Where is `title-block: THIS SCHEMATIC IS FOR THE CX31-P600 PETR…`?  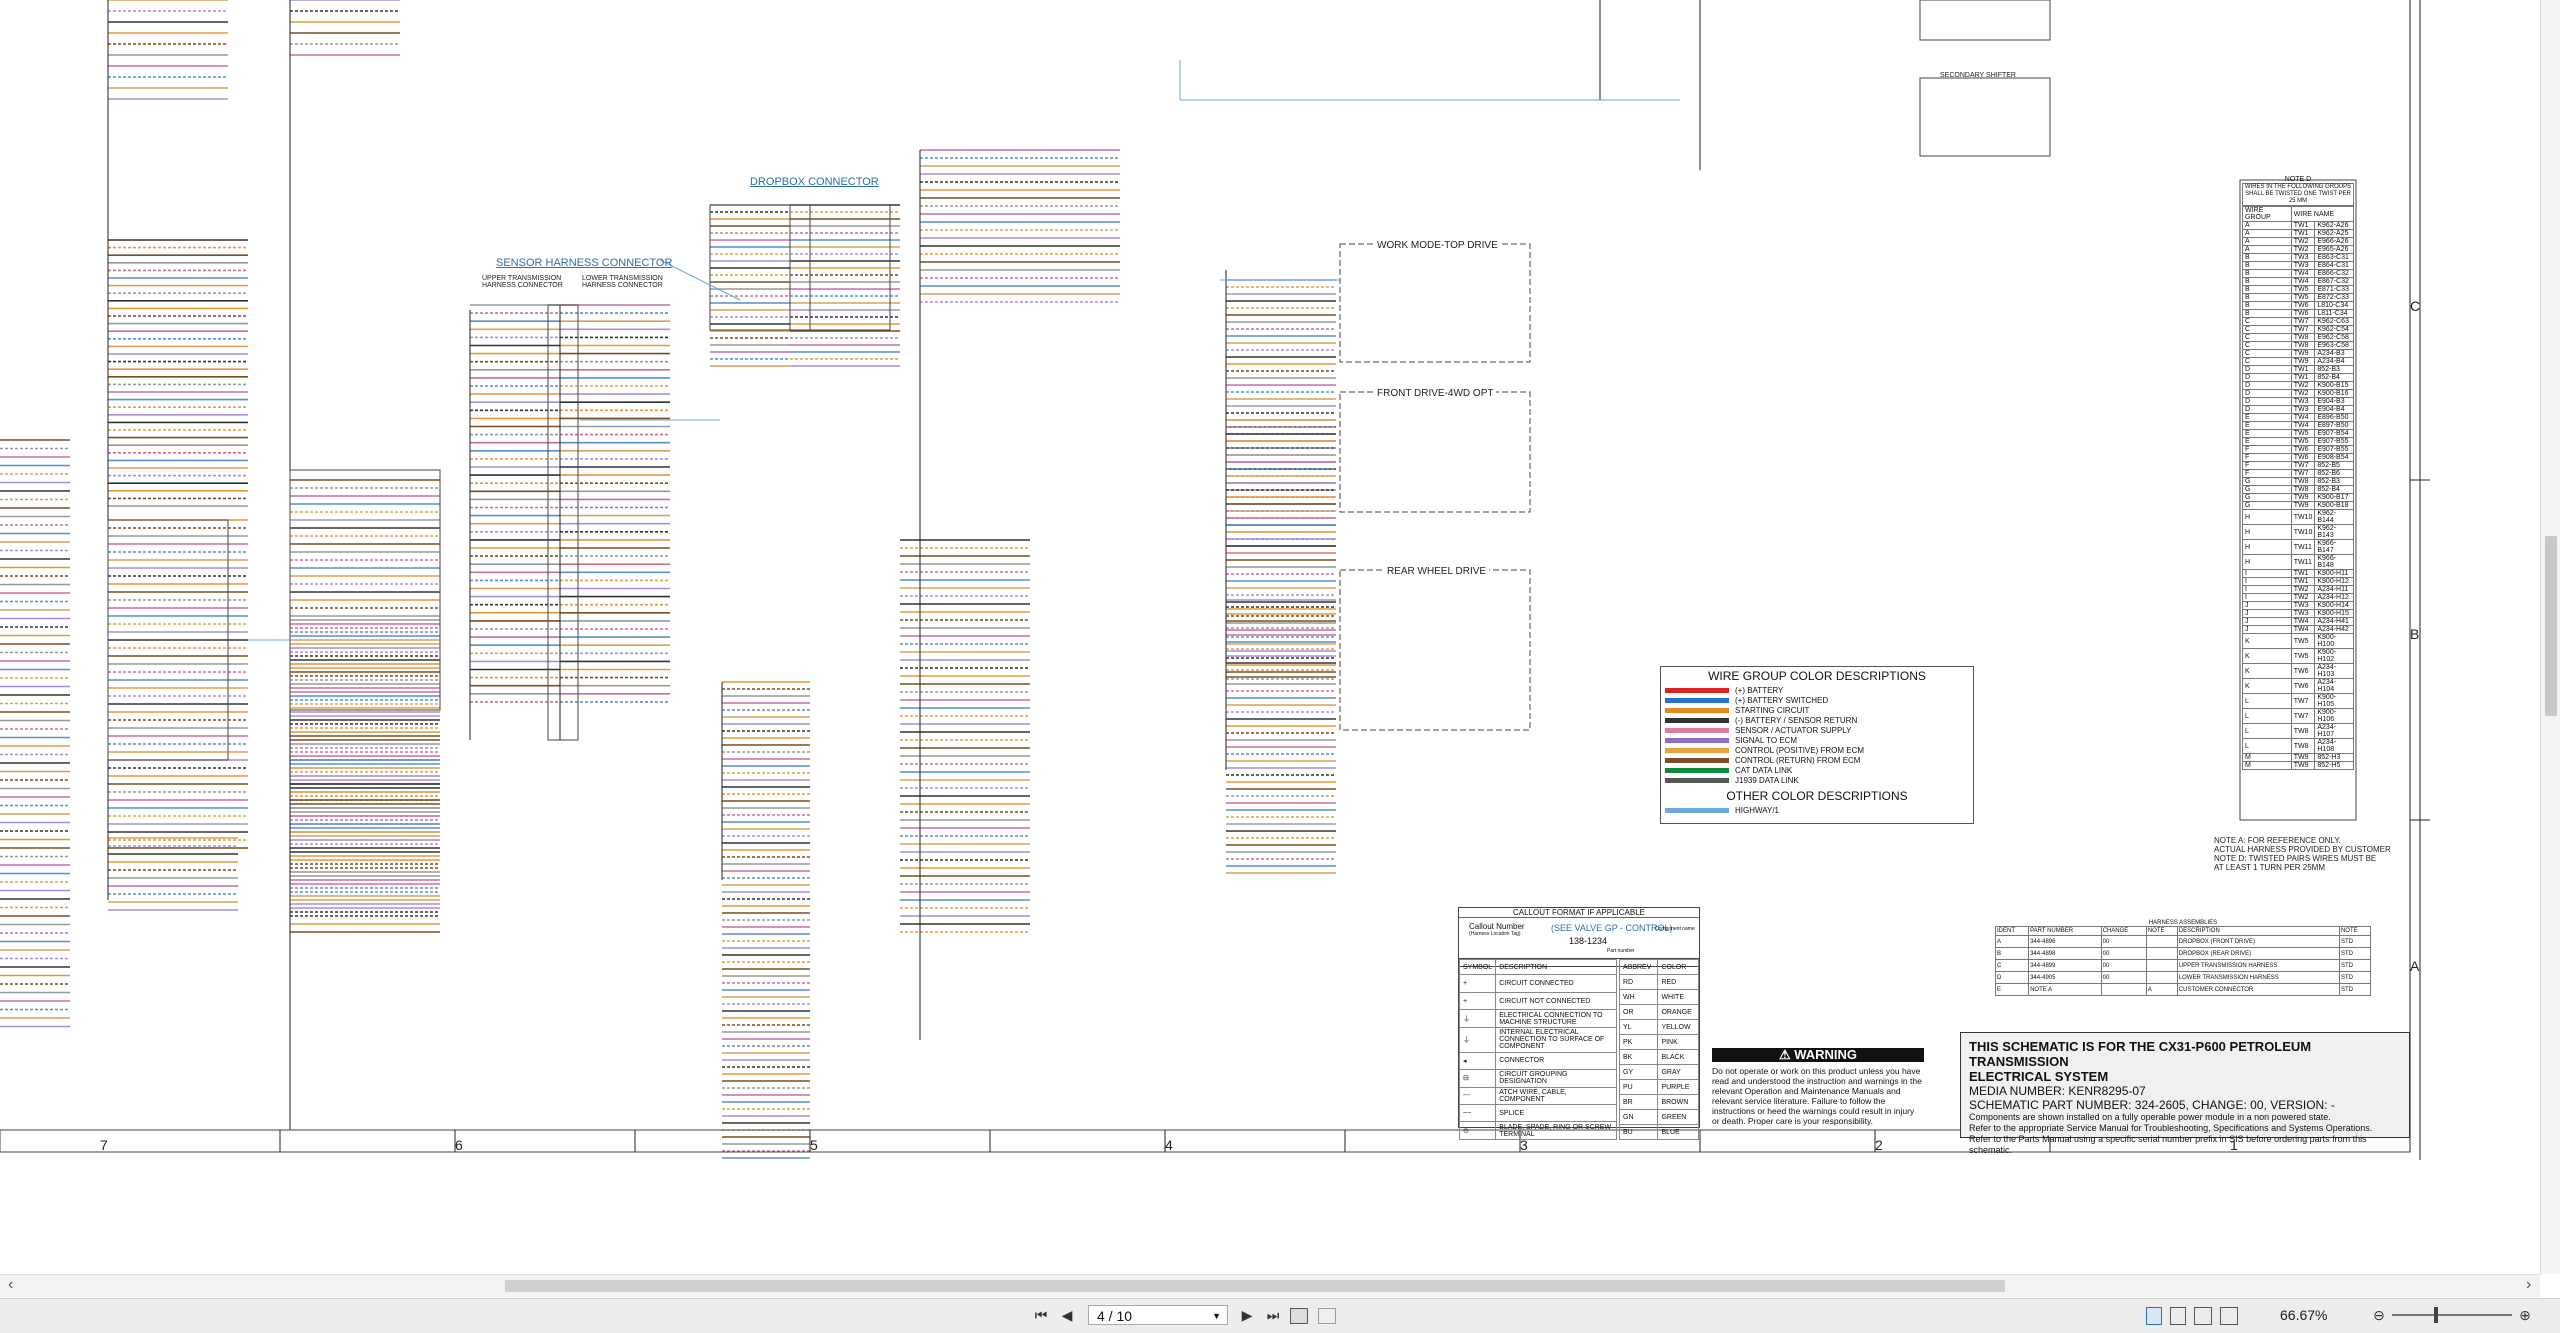
title-block: THIS SCHEMATIC IS FOR THE CX31-P600 PETR… is located at coordinates (2185, 1093).